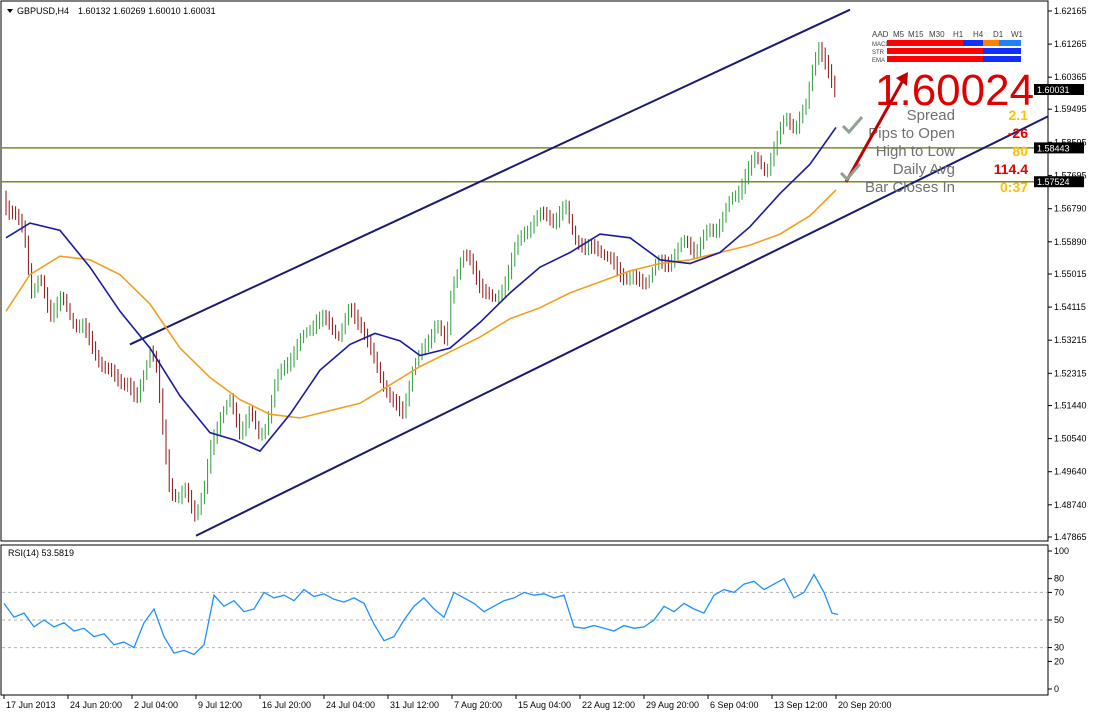 This screenshot has height=715, width=1093. I want to click on price-tick-label: 1.56790, so click(1070, 209).